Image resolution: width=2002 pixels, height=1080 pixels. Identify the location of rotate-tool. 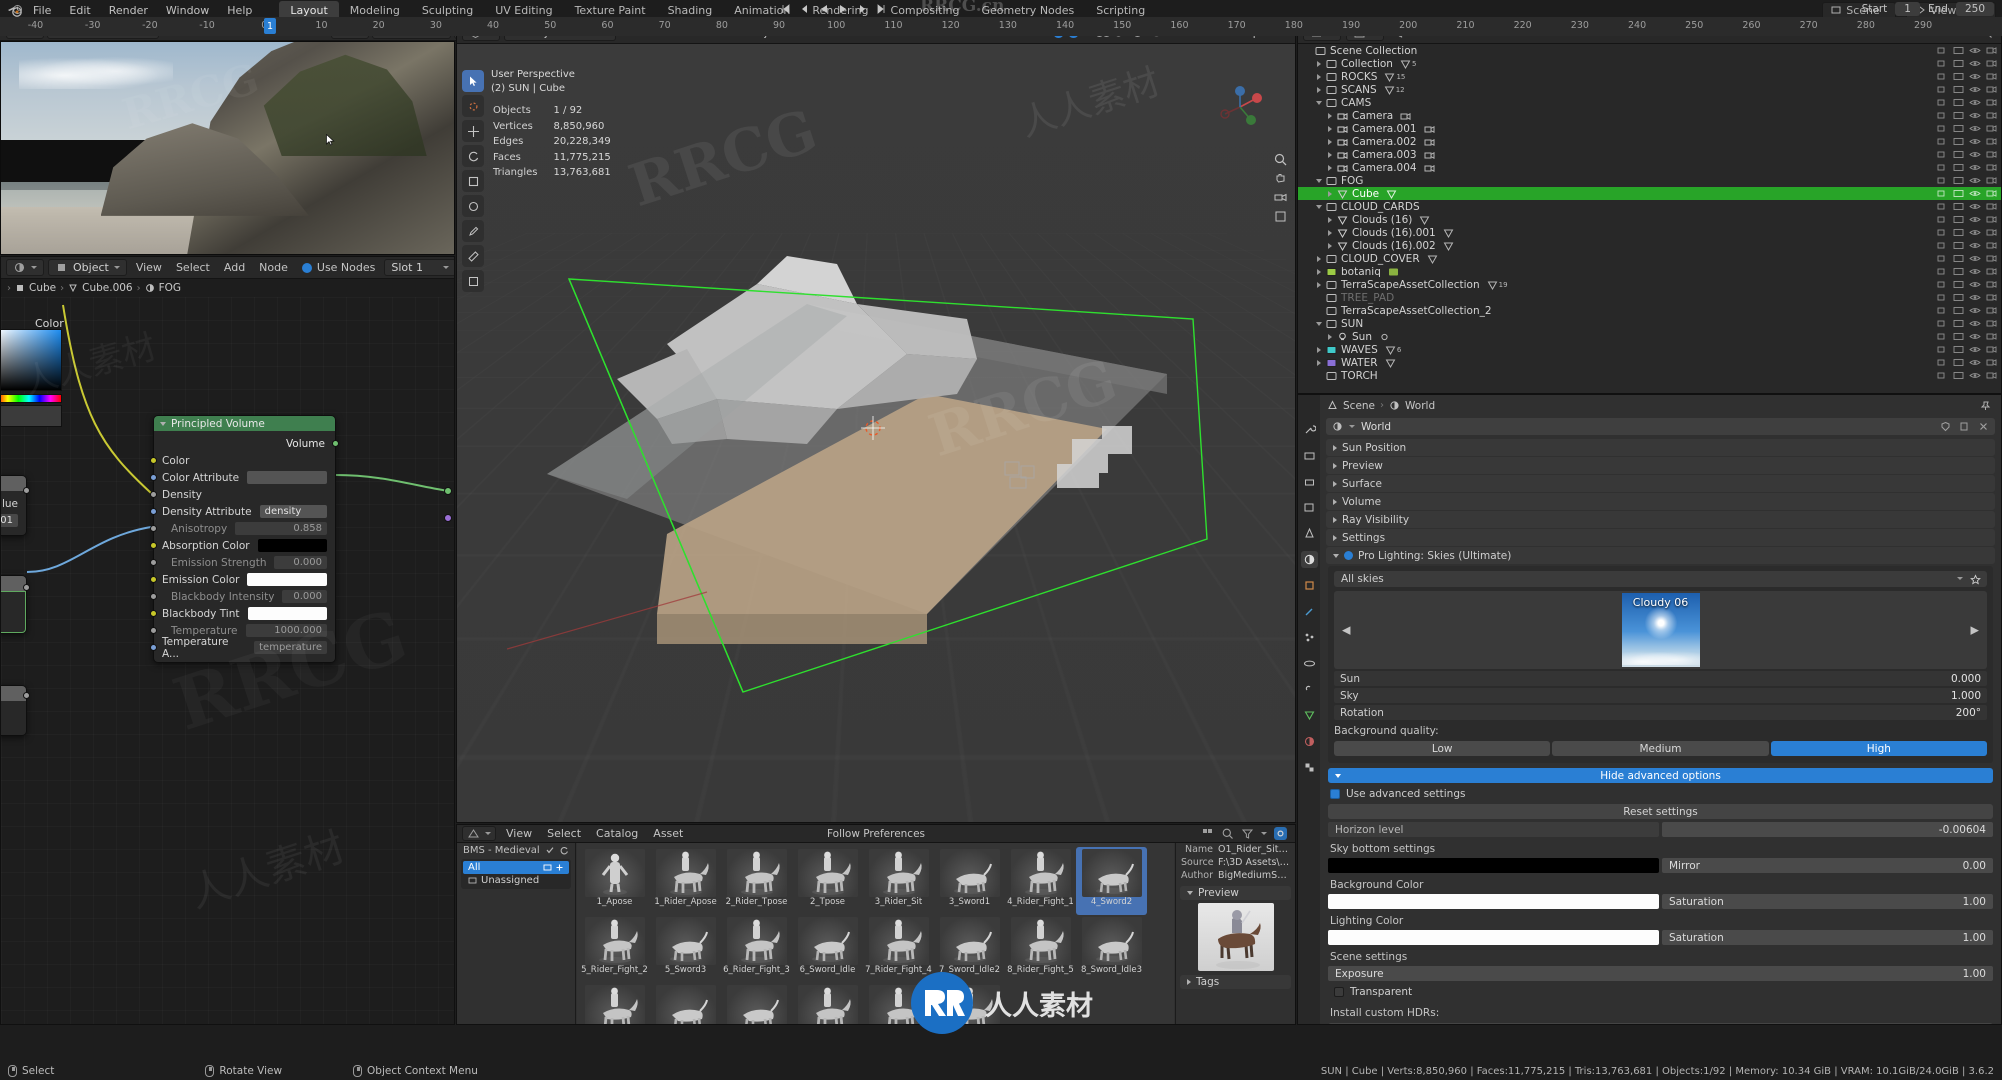
(473, 156).